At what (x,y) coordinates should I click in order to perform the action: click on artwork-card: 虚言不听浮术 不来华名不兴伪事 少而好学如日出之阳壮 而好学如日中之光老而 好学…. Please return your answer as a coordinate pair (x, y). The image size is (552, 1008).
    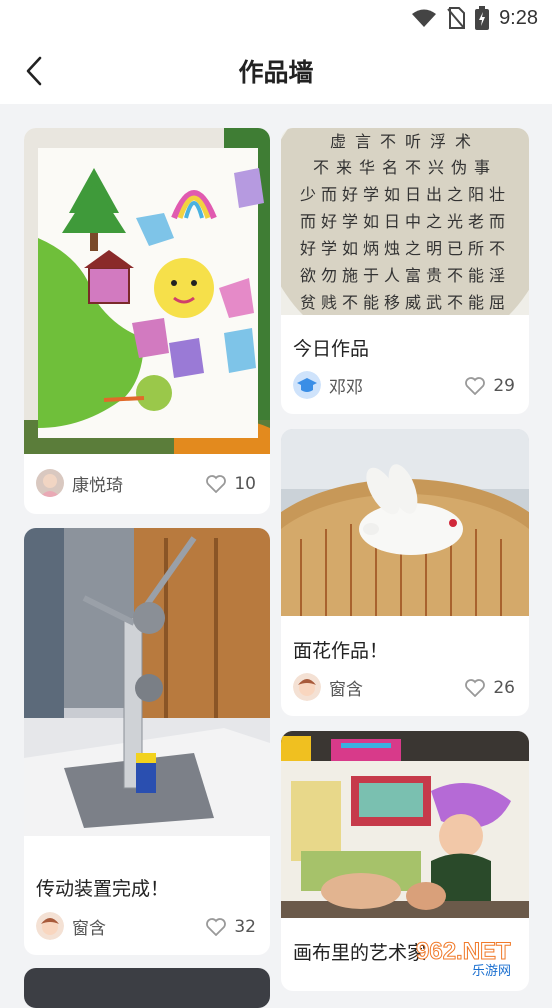
    Looking at the image, I should click on (405, 271).